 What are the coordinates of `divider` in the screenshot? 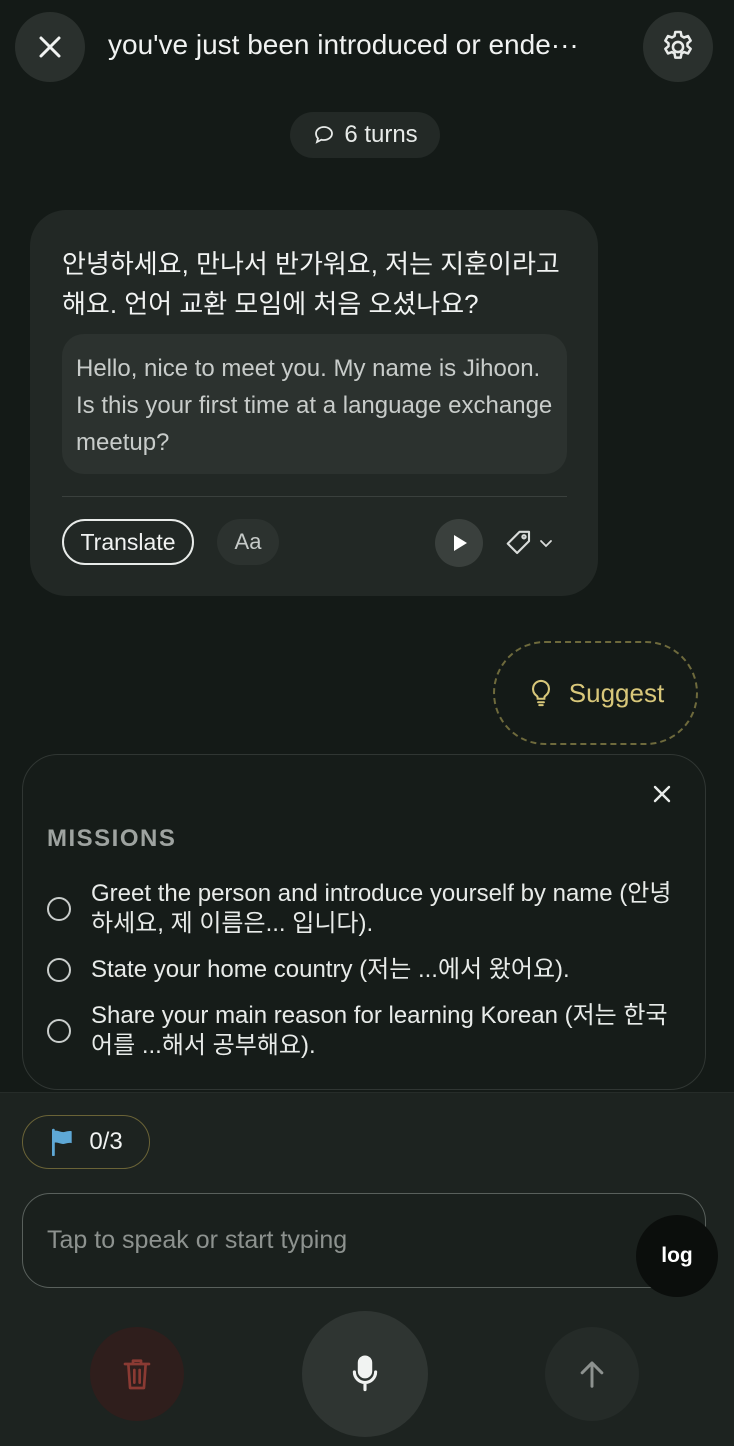 It's located at (314, 496).